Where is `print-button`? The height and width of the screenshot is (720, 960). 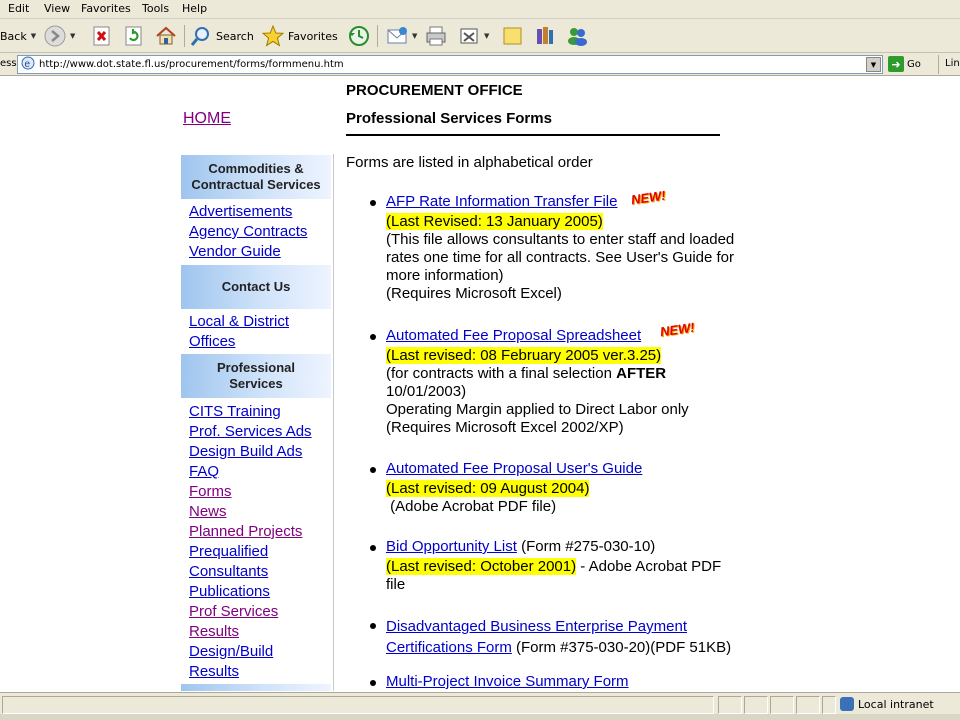
print-button is located at coordinates (436, 36).